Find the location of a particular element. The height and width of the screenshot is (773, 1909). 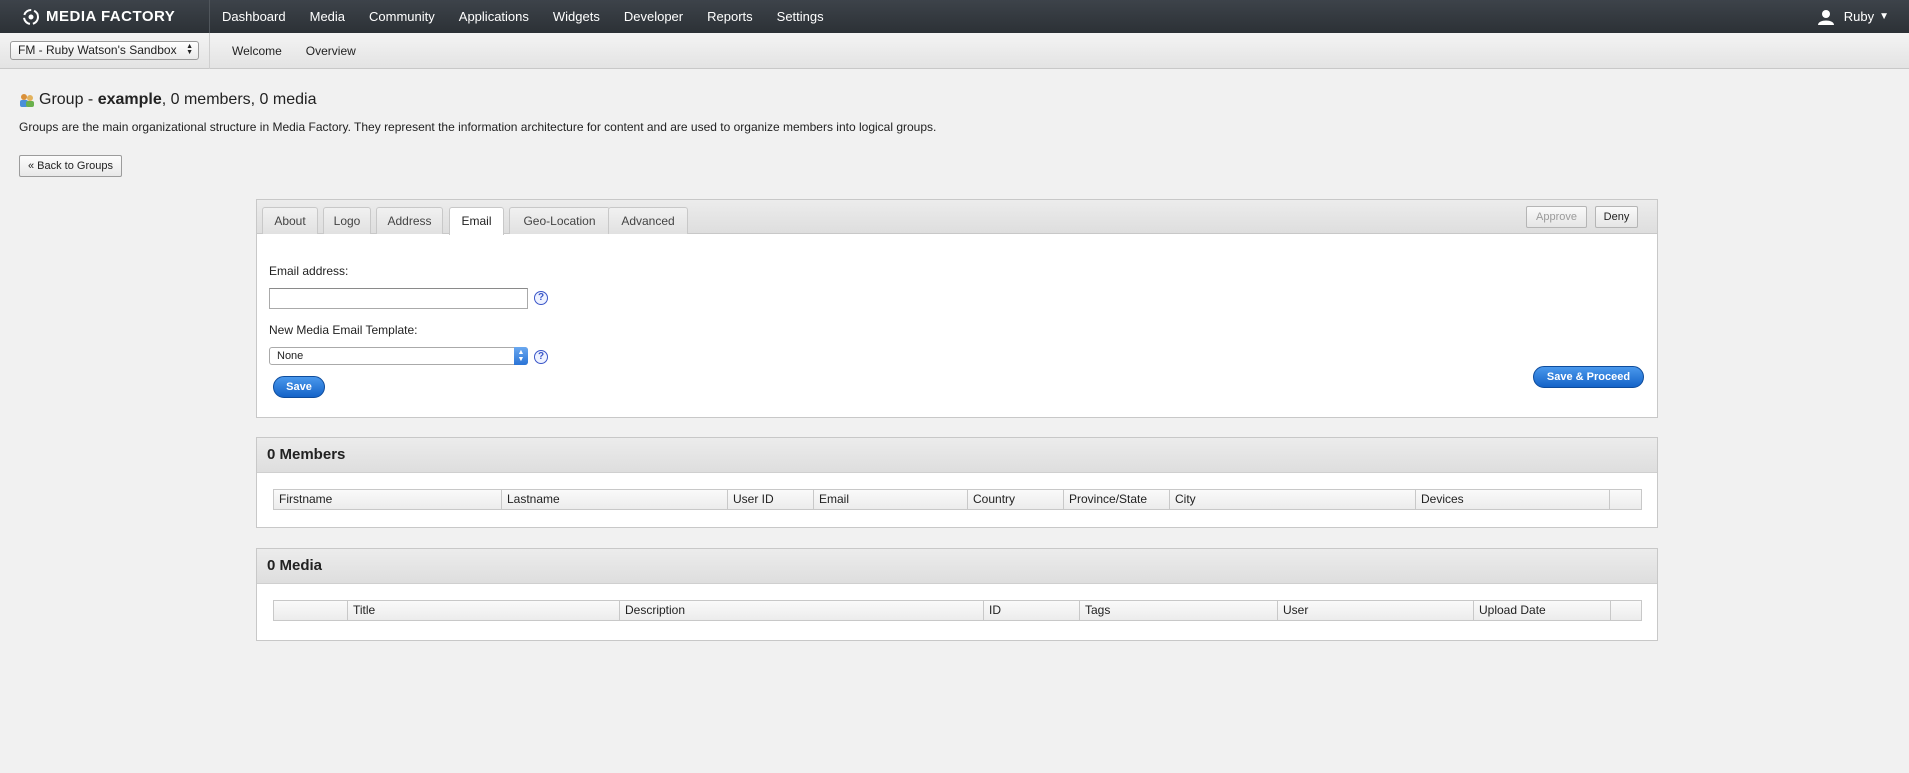

sandbox-select-value: FM - Ruby Watson's Sandbox is located at coordinates (97, 50).